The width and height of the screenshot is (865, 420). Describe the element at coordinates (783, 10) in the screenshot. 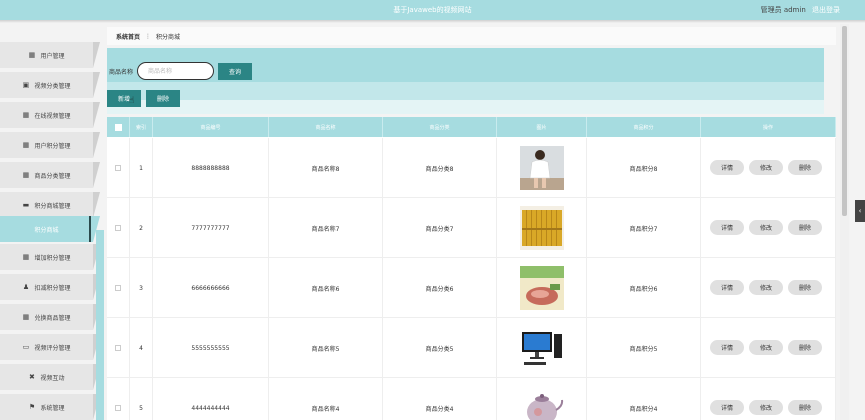

I see `user-label: 管理员 admin` at that location.